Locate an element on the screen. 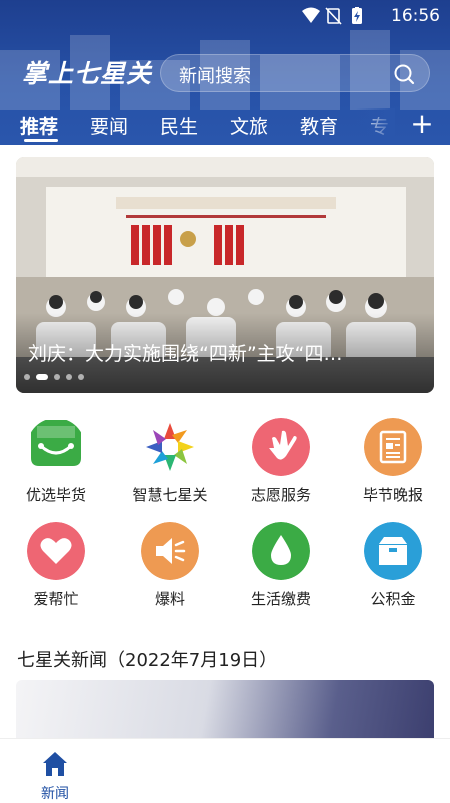 This screenshot has width=450, height=803. service-label: 优选毕货 is located at coordinates (55, 495).